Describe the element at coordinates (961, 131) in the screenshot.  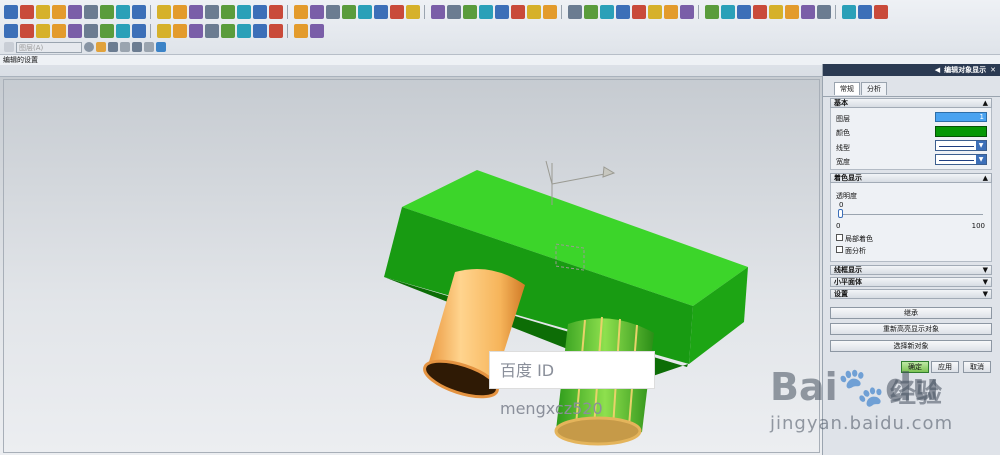
I see `color-swatch` at that location.